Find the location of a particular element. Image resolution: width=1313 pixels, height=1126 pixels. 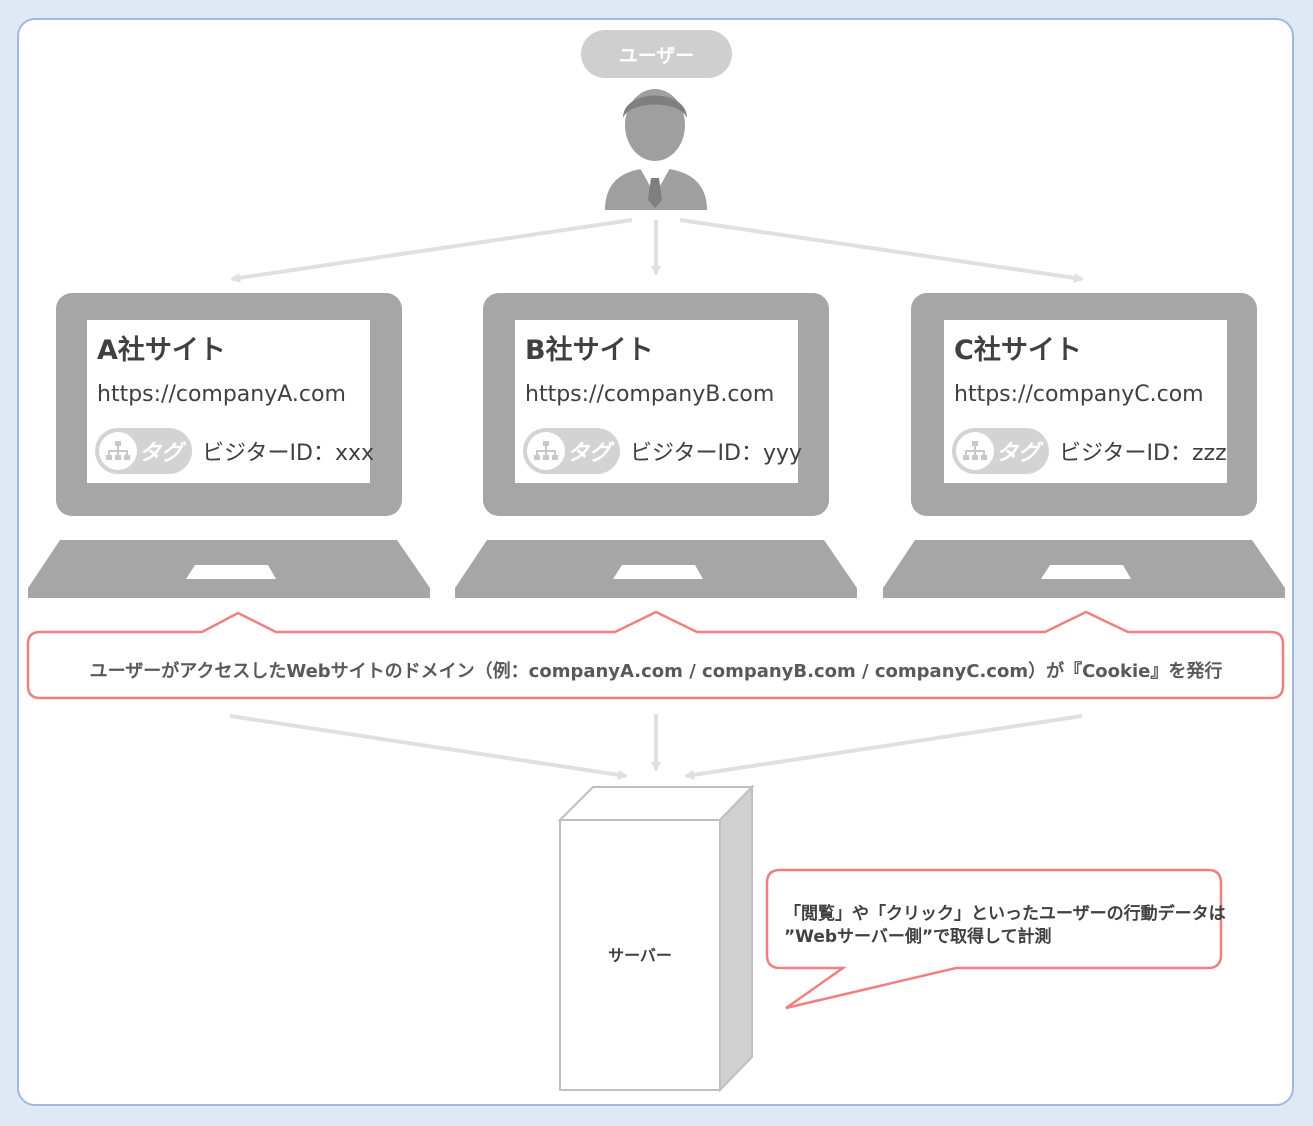

site-c-tag-row: タグ ビジターID：zzz is located at coordinates (1089, 451).